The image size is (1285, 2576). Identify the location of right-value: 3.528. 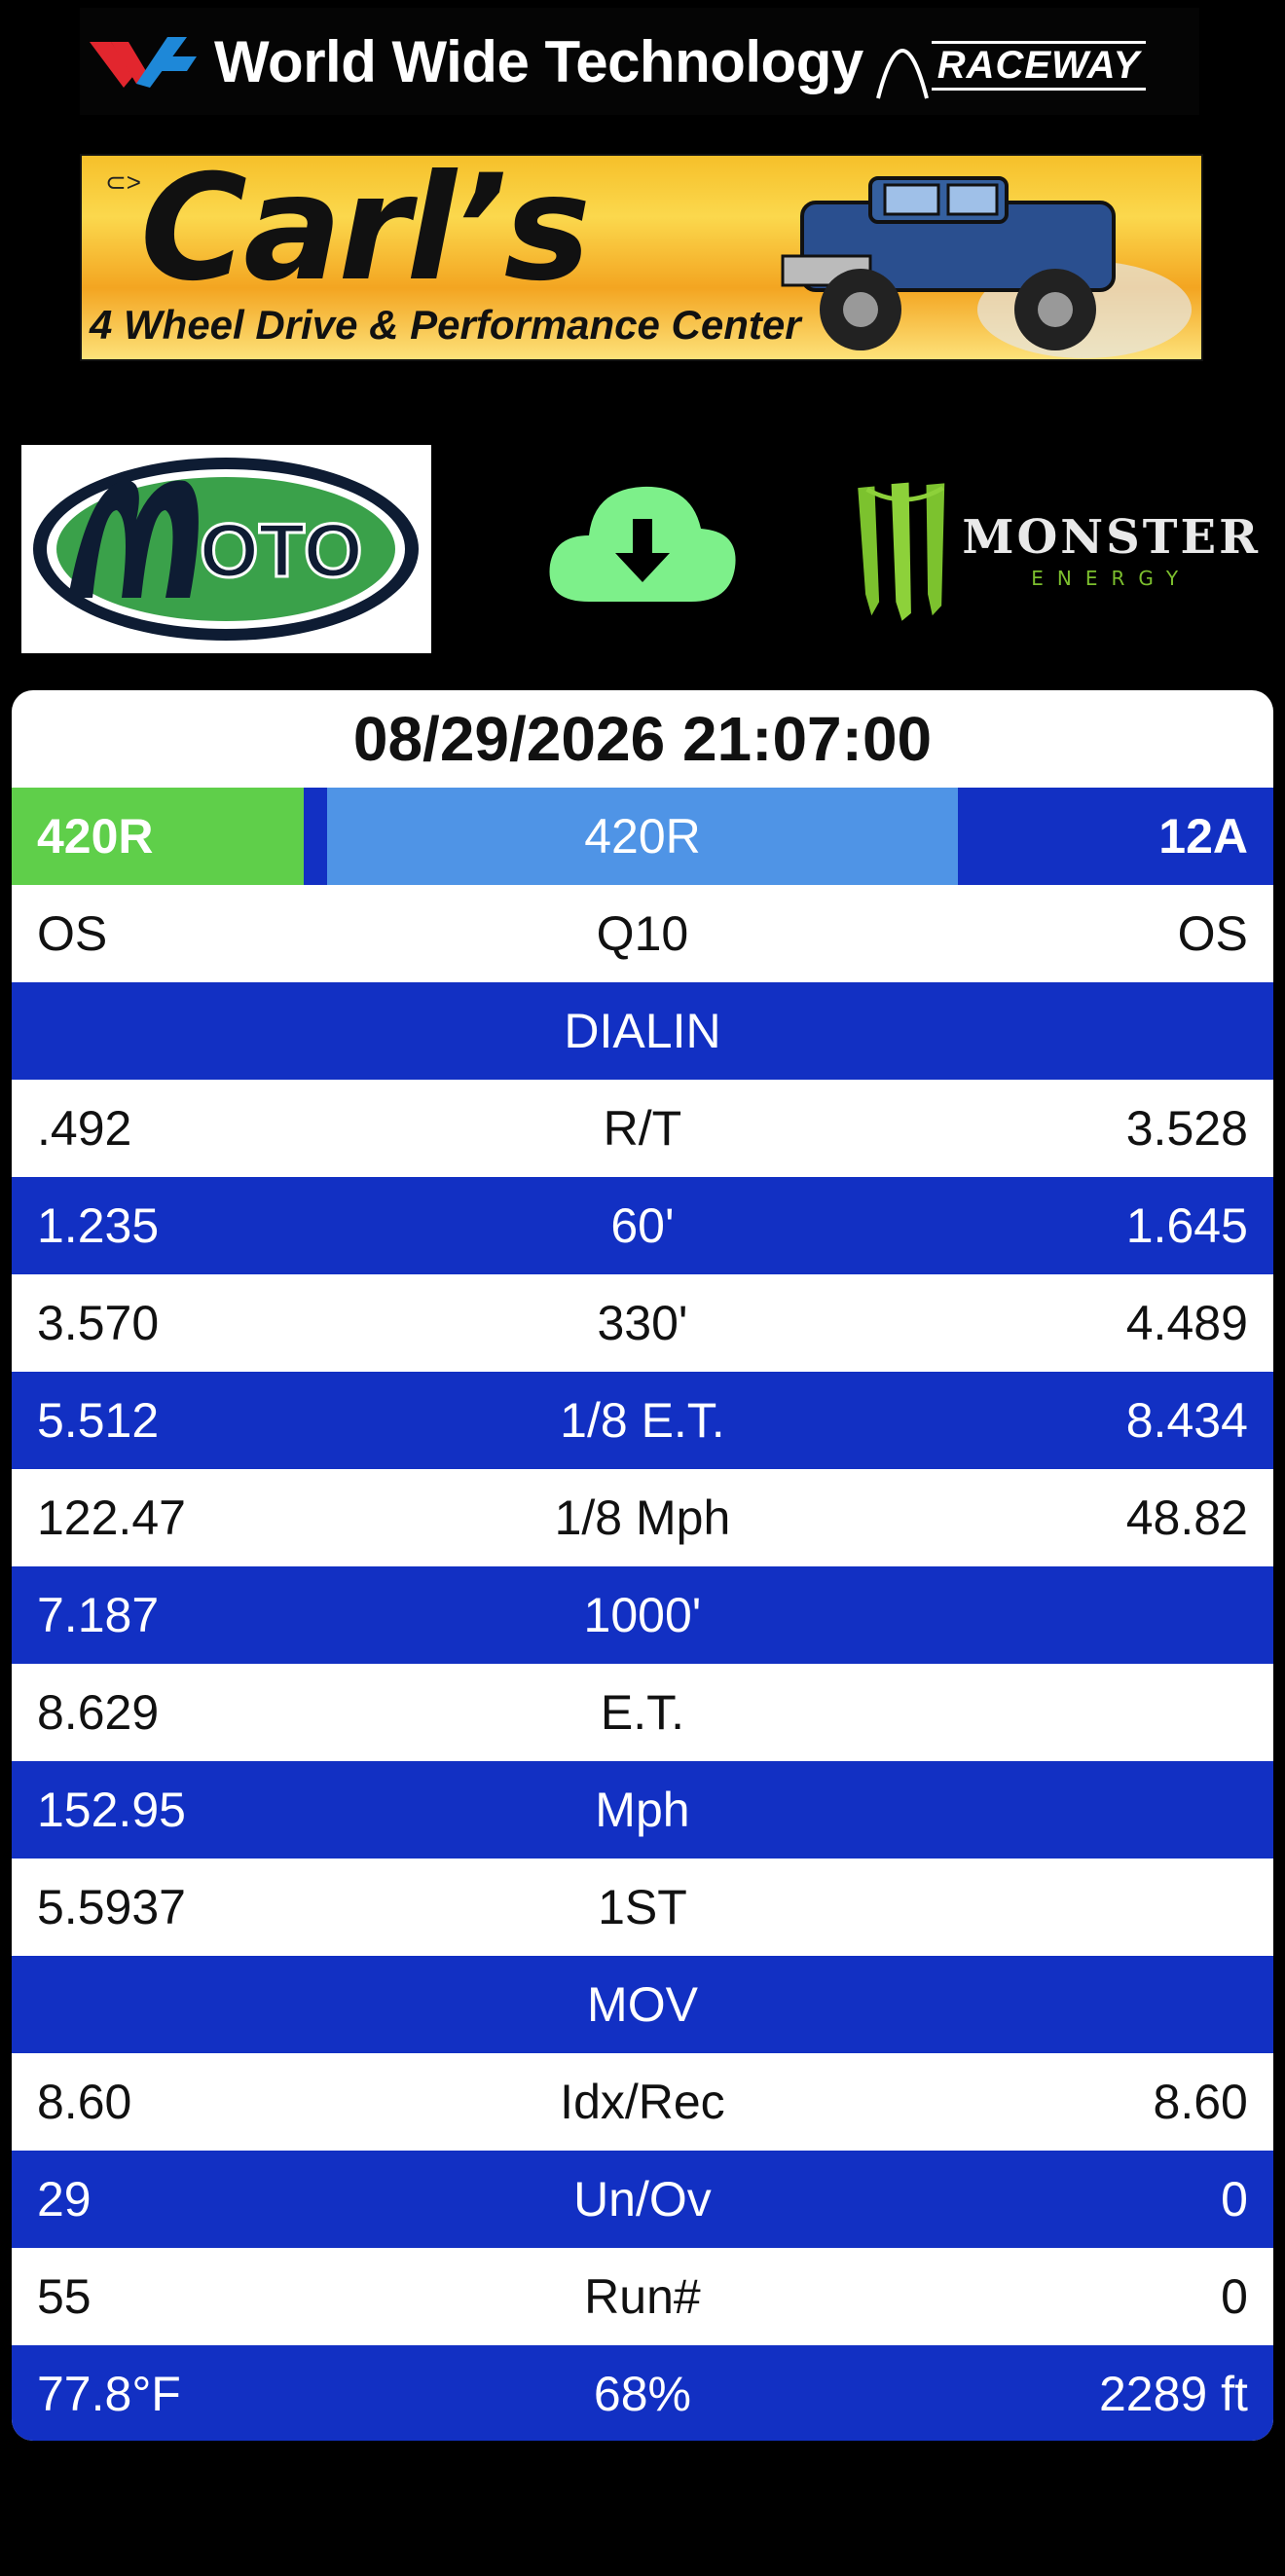
(1186, 1128).